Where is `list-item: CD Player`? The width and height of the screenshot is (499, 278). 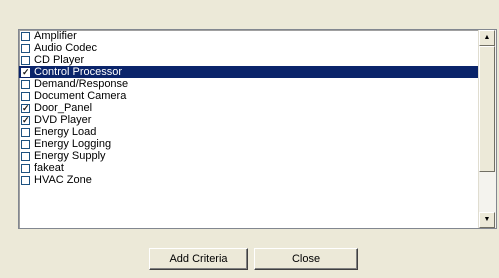 list-item: CD Player is located at coordinates (248, 60).